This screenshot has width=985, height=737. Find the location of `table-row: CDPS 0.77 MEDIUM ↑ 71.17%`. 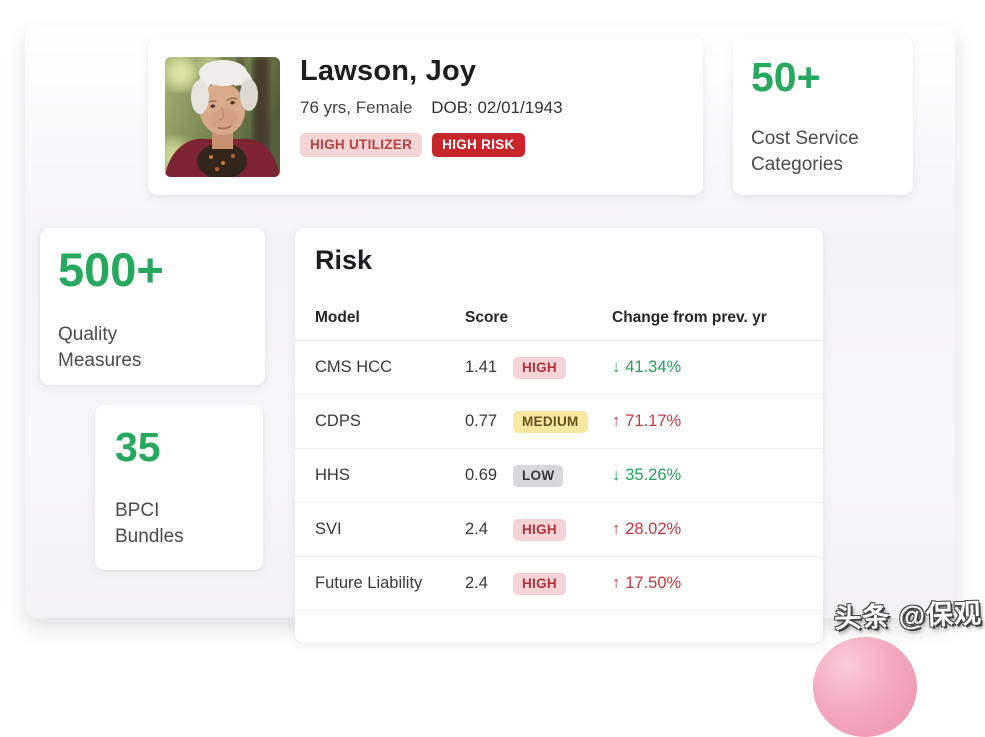

table-row: CDPS 0.77 MEDIUM ↑ 71.17% is located at coordinates (559, 422).